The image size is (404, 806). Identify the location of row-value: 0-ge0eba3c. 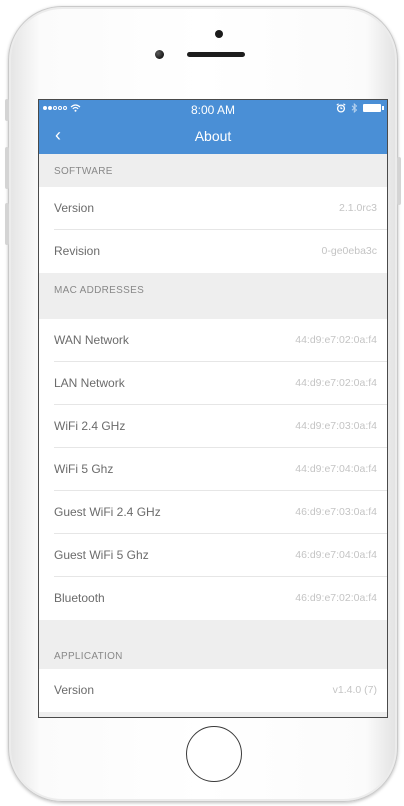
(349, 251).